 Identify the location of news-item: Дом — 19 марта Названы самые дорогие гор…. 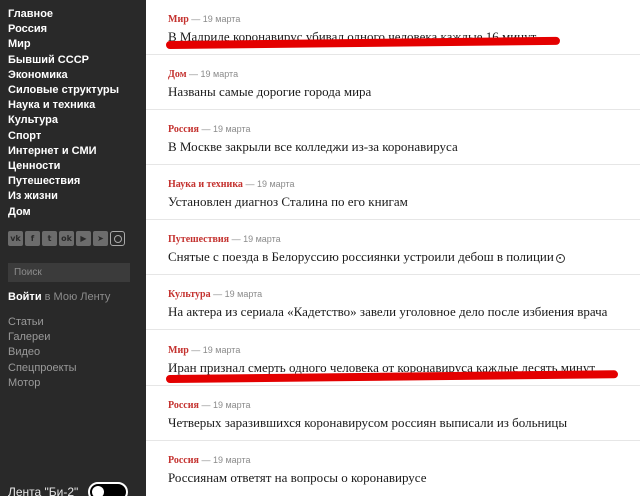
(393, 82).